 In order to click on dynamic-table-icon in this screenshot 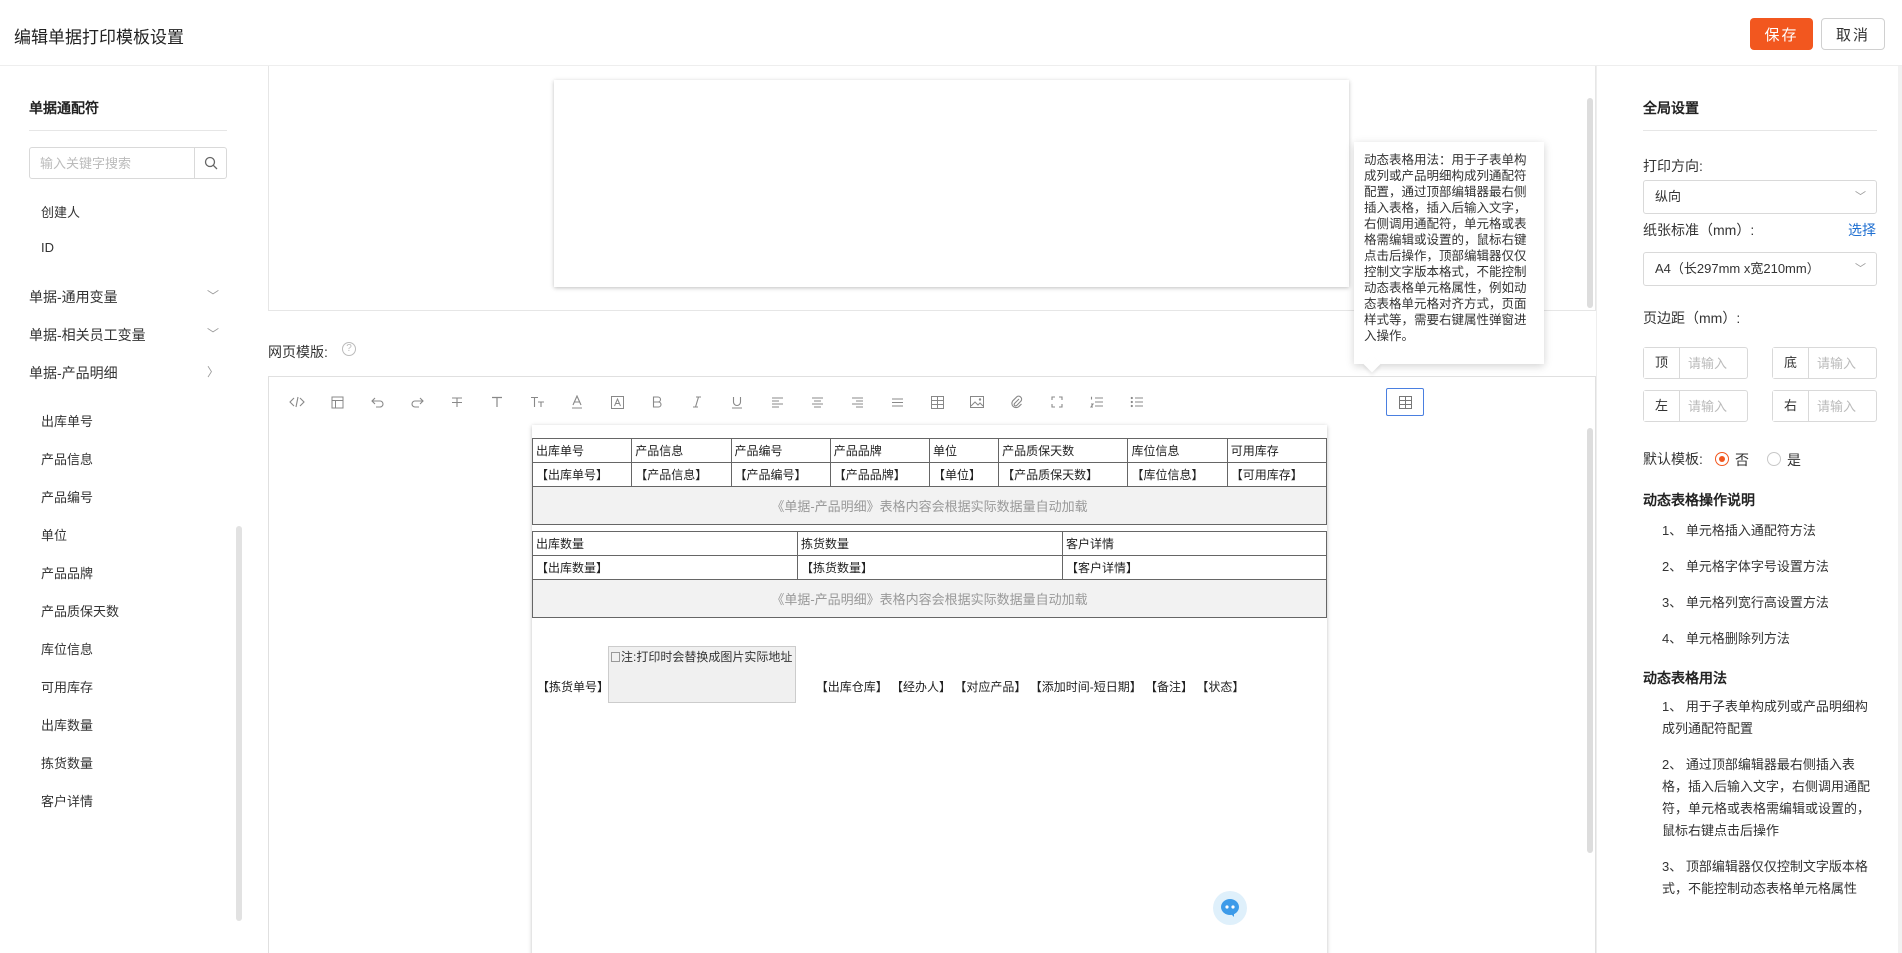, I will do `click(1405, 402)`.